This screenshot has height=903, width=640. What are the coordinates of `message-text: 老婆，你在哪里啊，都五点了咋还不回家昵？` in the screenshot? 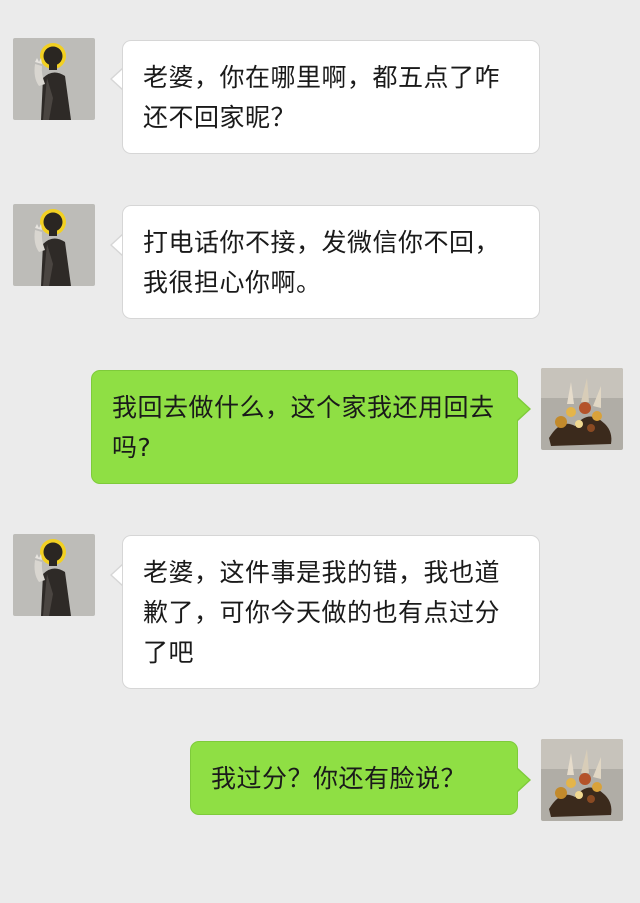 It's located at (322, 97).